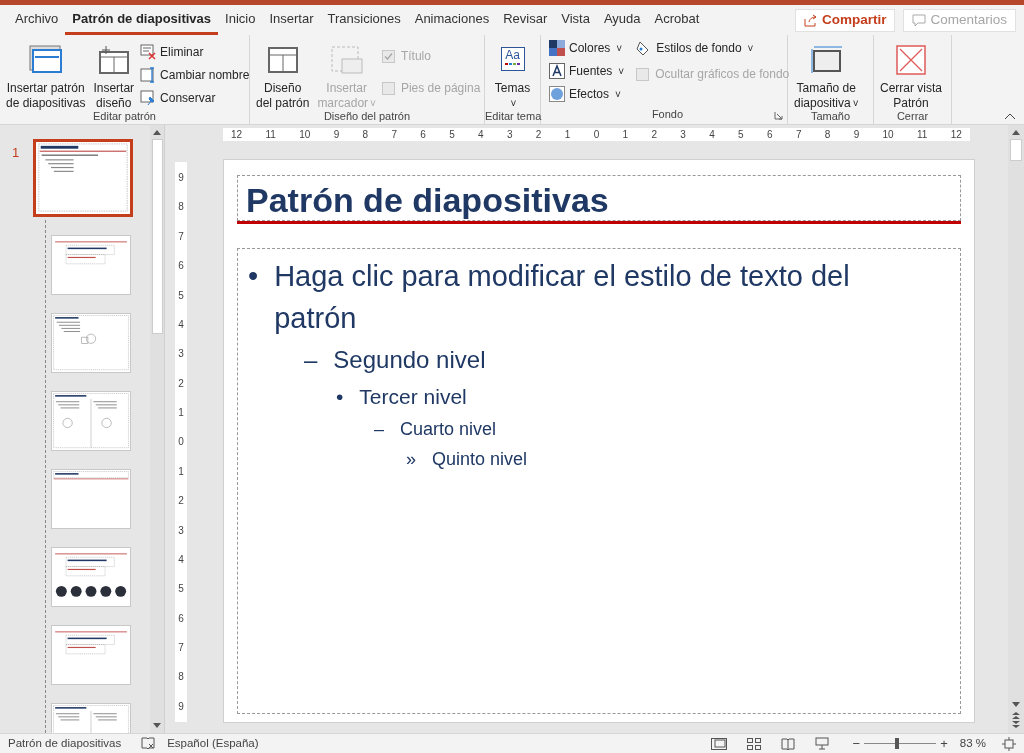  Describe the element at coordinates (413, 396) in the screenshot. I see `bullet-text: Tercer nivel` at that location.